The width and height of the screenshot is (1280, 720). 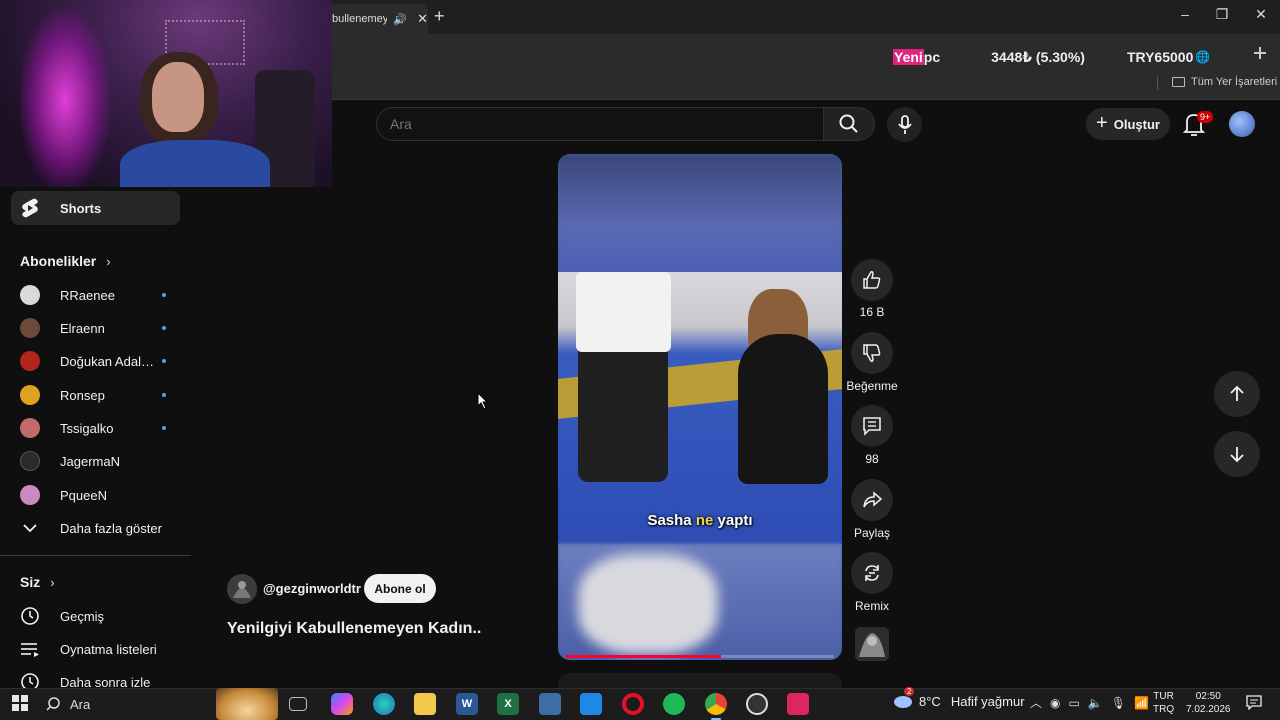 I want to click on record-icon: ◉, so click(x=1055, y=703).